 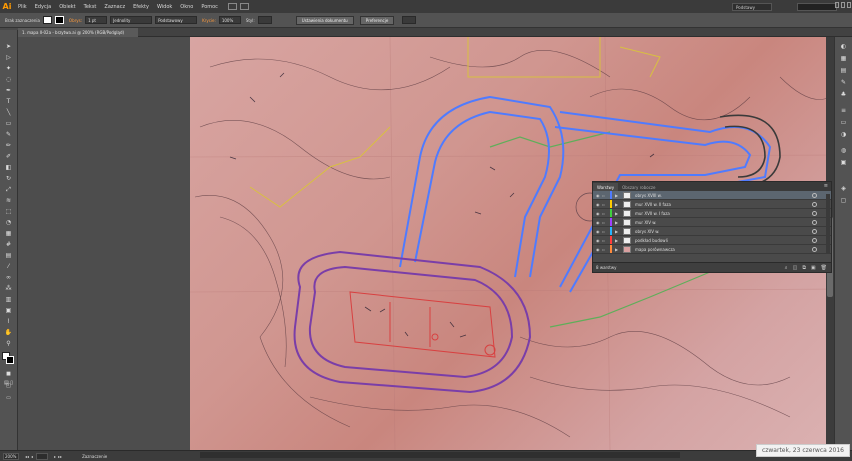 I want to click on gradient-tool-icon: ▤, so click(x=8, y=255).